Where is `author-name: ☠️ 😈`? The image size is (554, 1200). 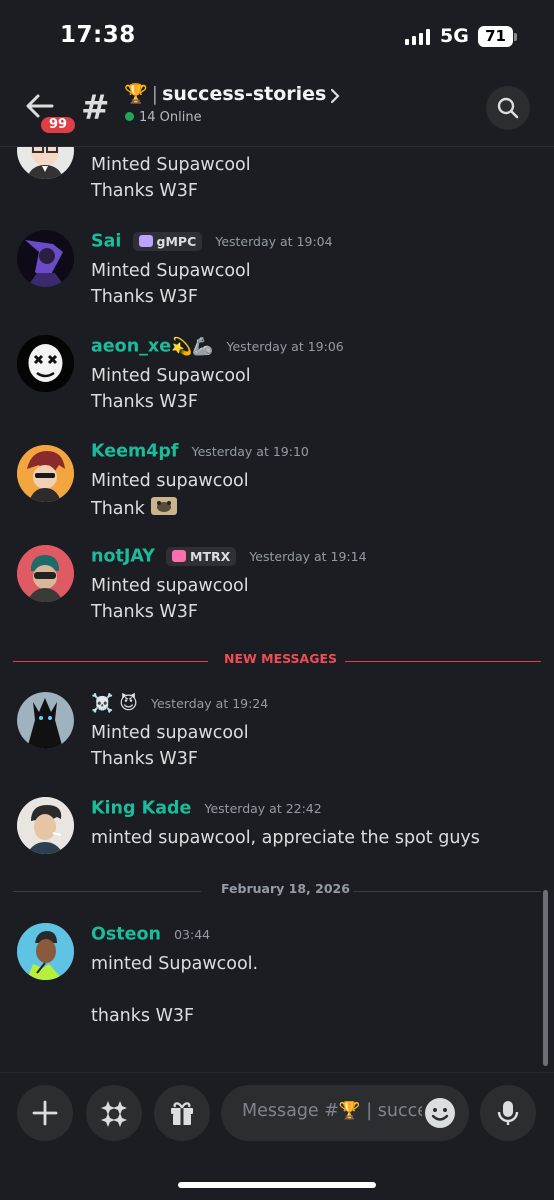
author-name: ☠️ 😈 is located at coordinates (114, 703).